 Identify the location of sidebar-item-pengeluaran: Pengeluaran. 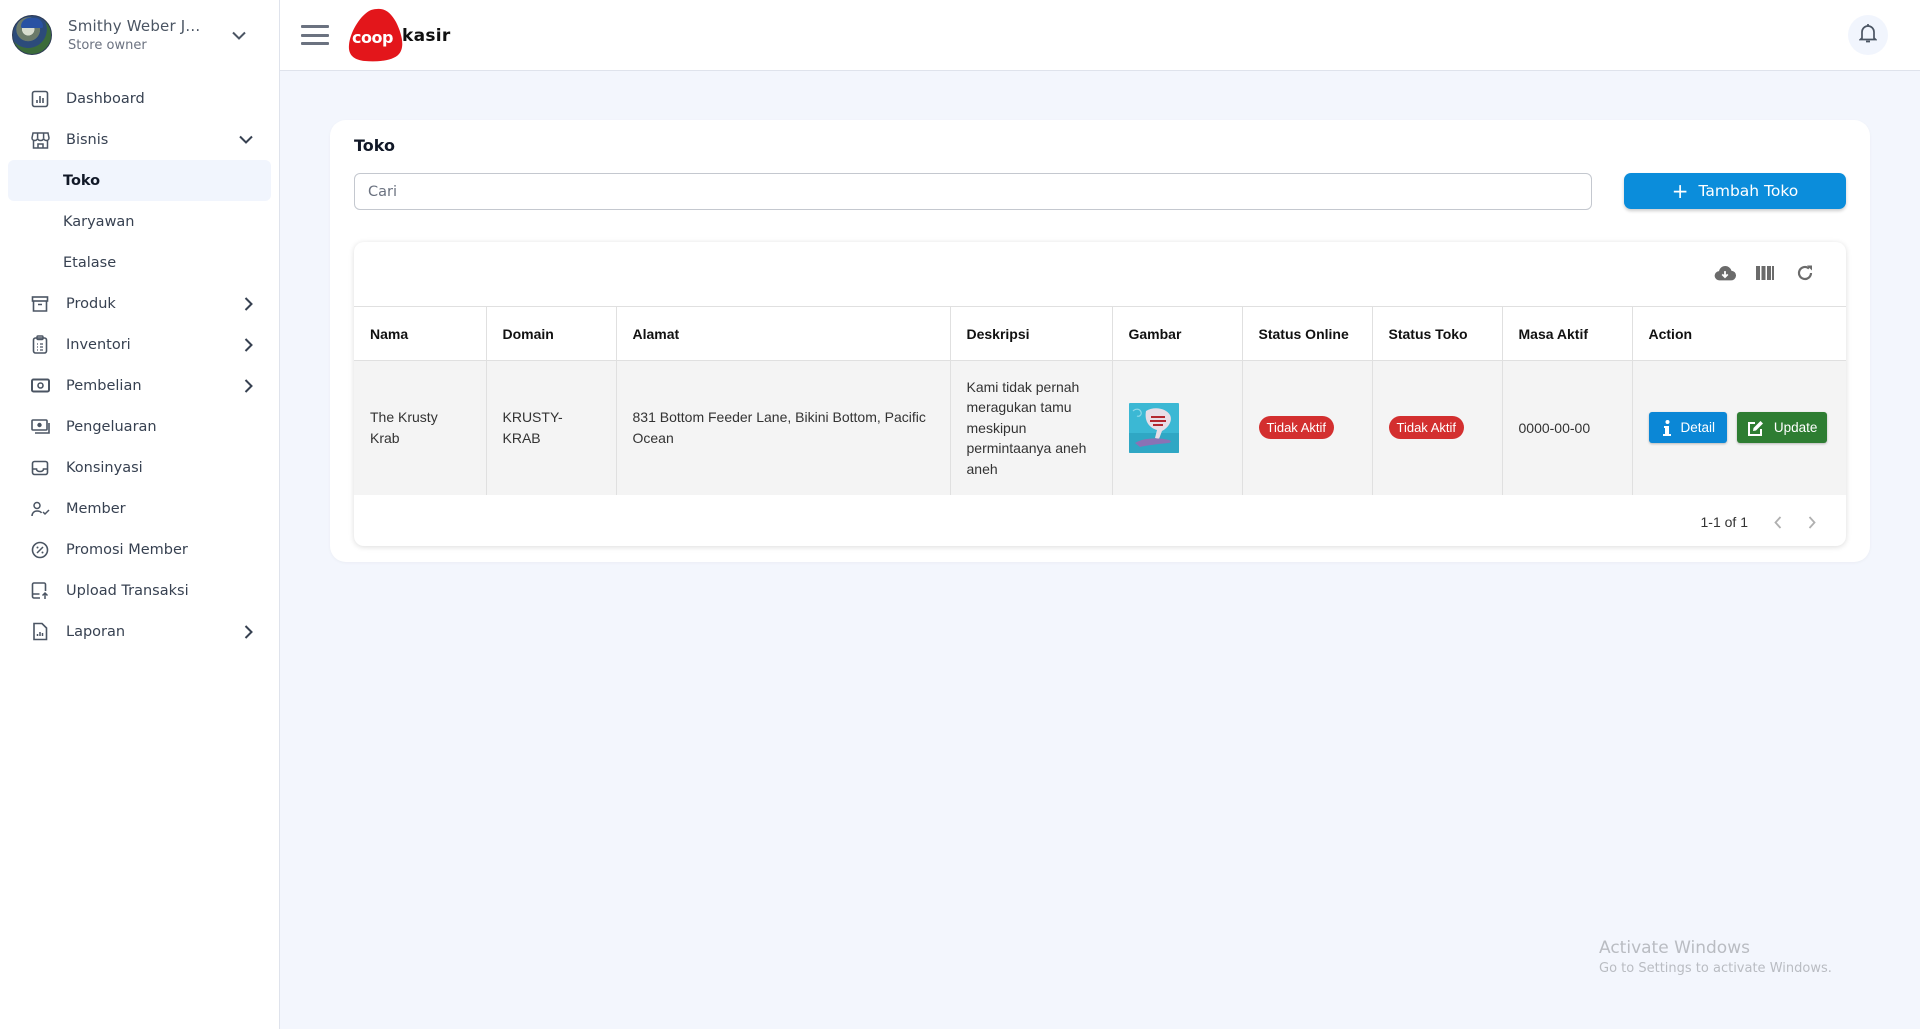
(139, 426).